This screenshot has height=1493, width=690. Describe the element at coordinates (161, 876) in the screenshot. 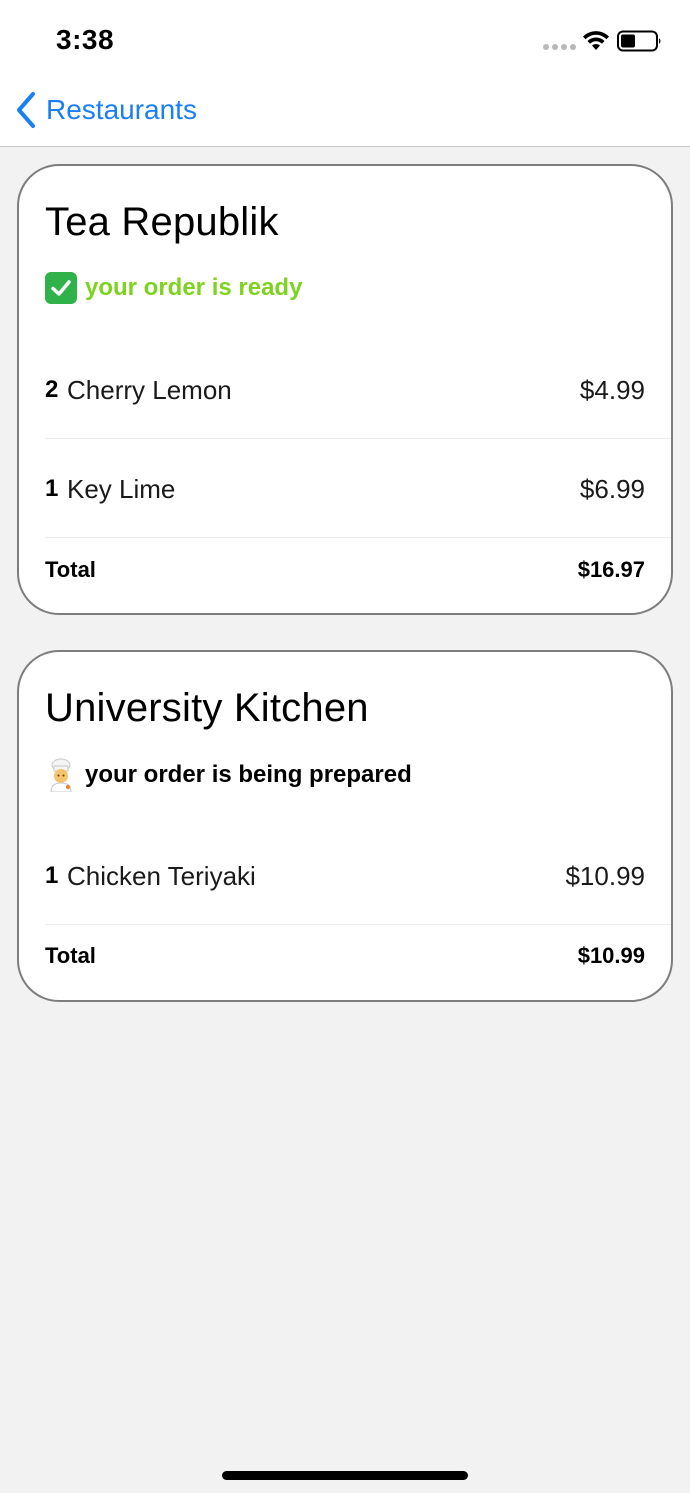

I see `item-name: Chicken Teriyaki` at that location.